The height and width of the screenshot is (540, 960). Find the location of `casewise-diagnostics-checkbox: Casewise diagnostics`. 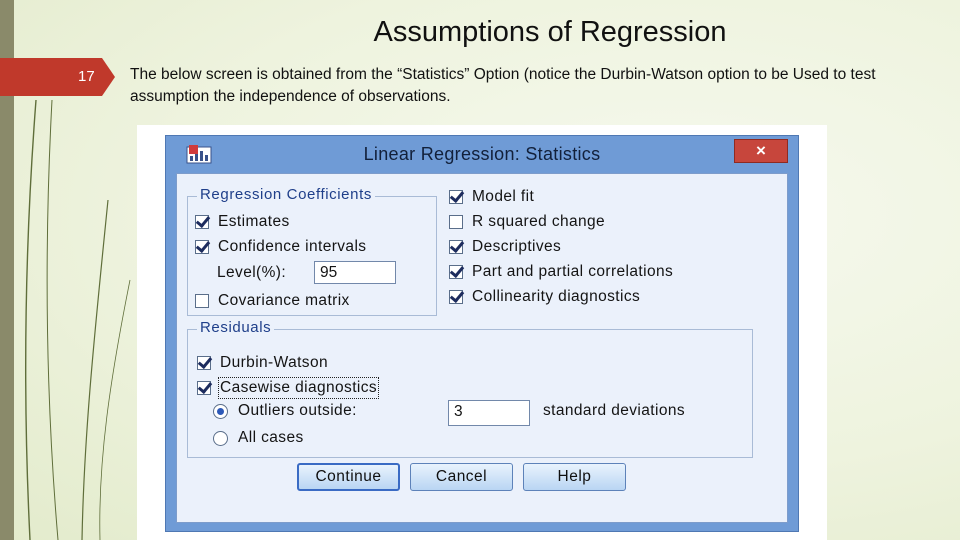

casewise-diagnostics-checkbox: Casewise diagnostics is located at coordinates (288, 388).